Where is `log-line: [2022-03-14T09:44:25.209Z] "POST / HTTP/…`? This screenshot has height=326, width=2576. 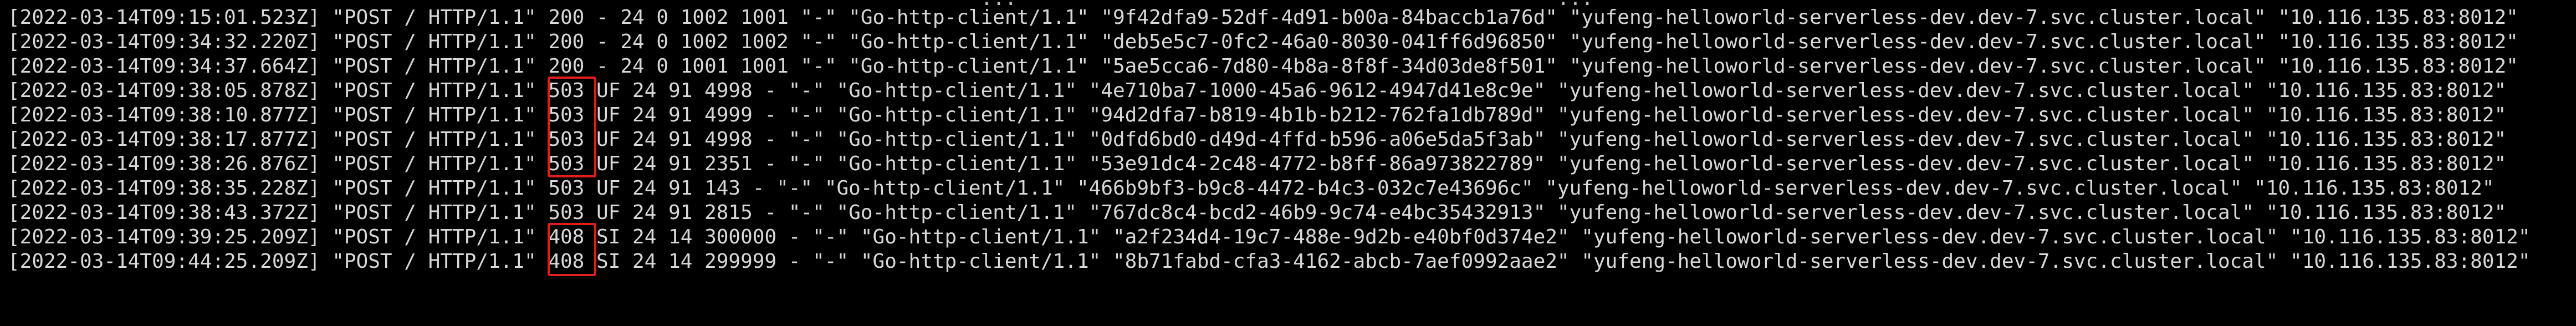
log-line: [2022-03-14T09:44:25.209Z] "POST / HTTP/… is located at coordinates (1270, 261).